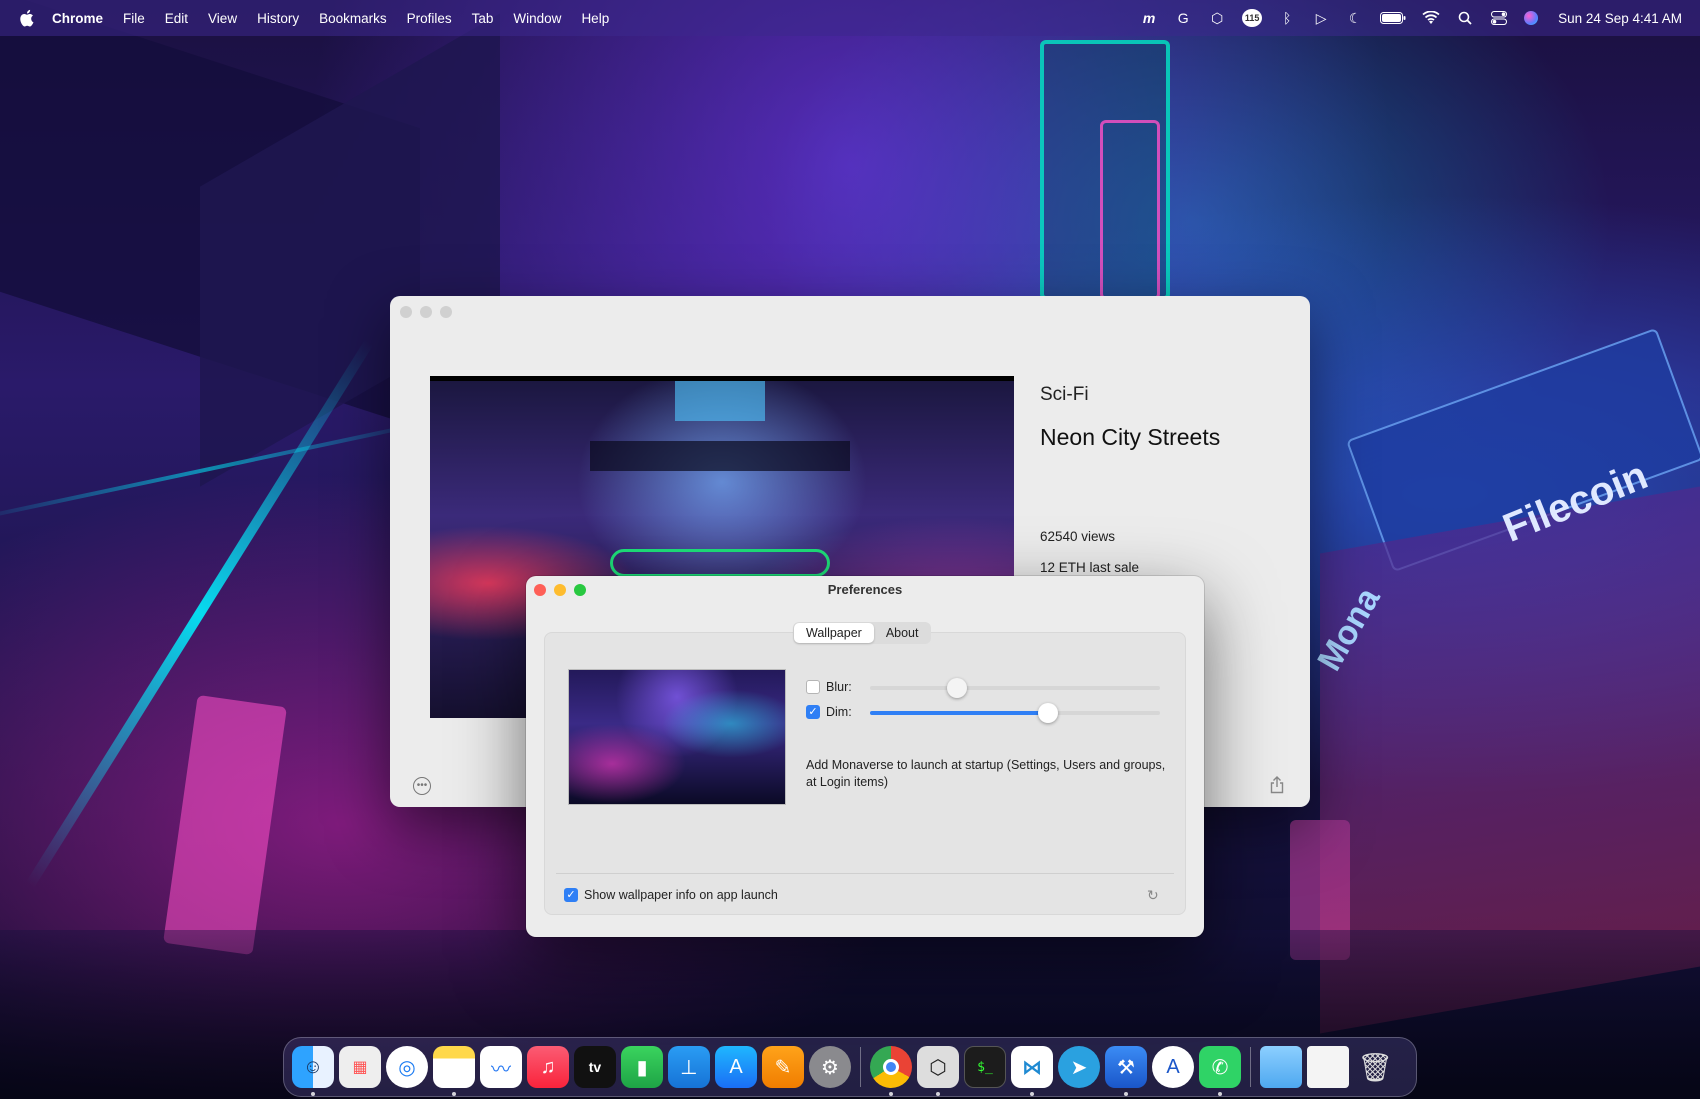  Describe the element at coordinates (278, 18) in the screenshot. I see `menu-history: History` at that location.